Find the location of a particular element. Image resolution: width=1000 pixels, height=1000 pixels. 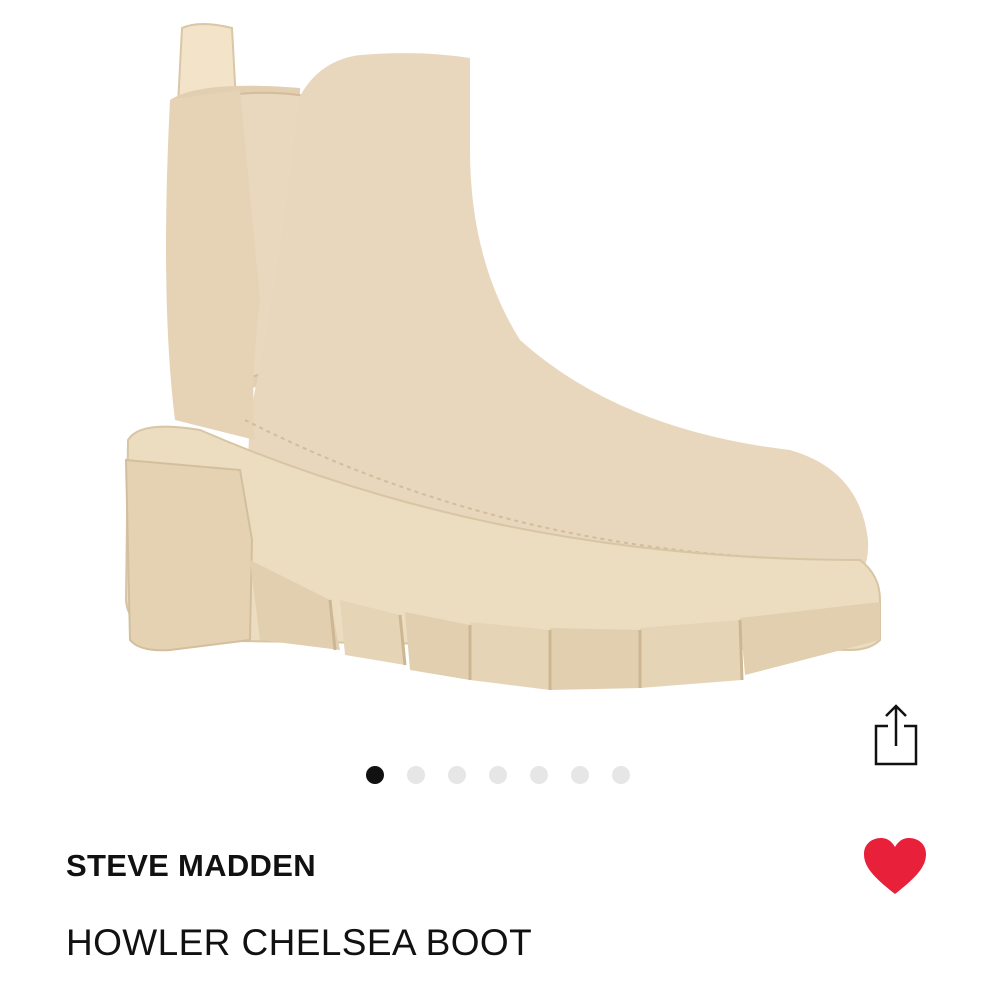

product-title: HOWLER CHELSEA BOOT is located at coordinates (299, 942).